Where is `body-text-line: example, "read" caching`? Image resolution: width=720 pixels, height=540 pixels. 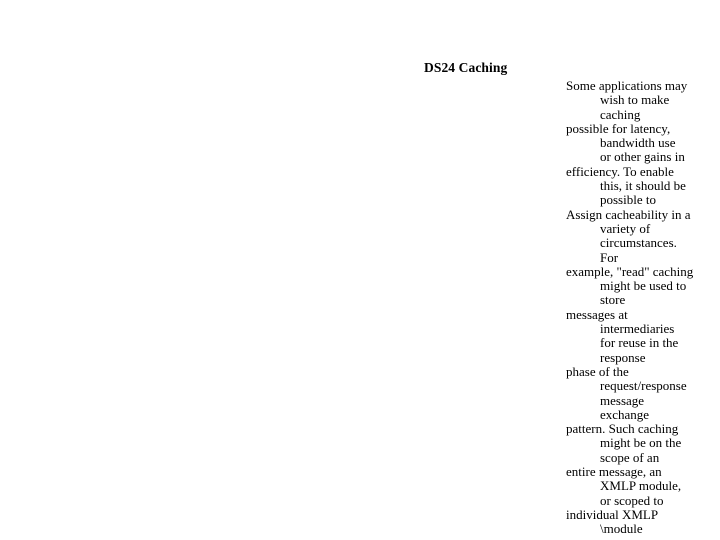
body-text-line: example, "read" caching is located at coordinates (630, 271).